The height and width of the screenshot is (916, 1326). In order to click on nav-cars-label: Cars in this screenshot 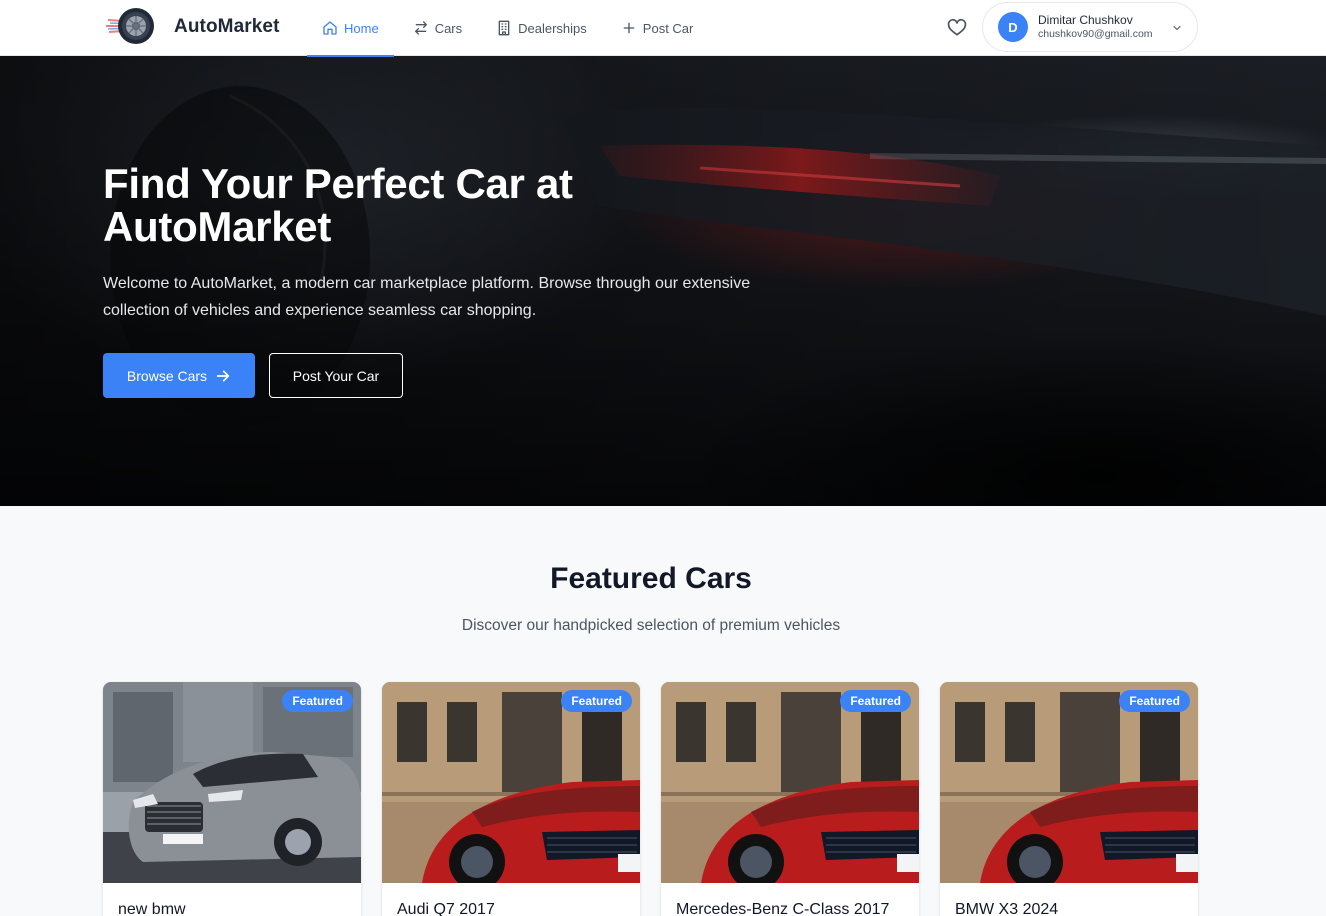, I will do `click(448, 28)`.